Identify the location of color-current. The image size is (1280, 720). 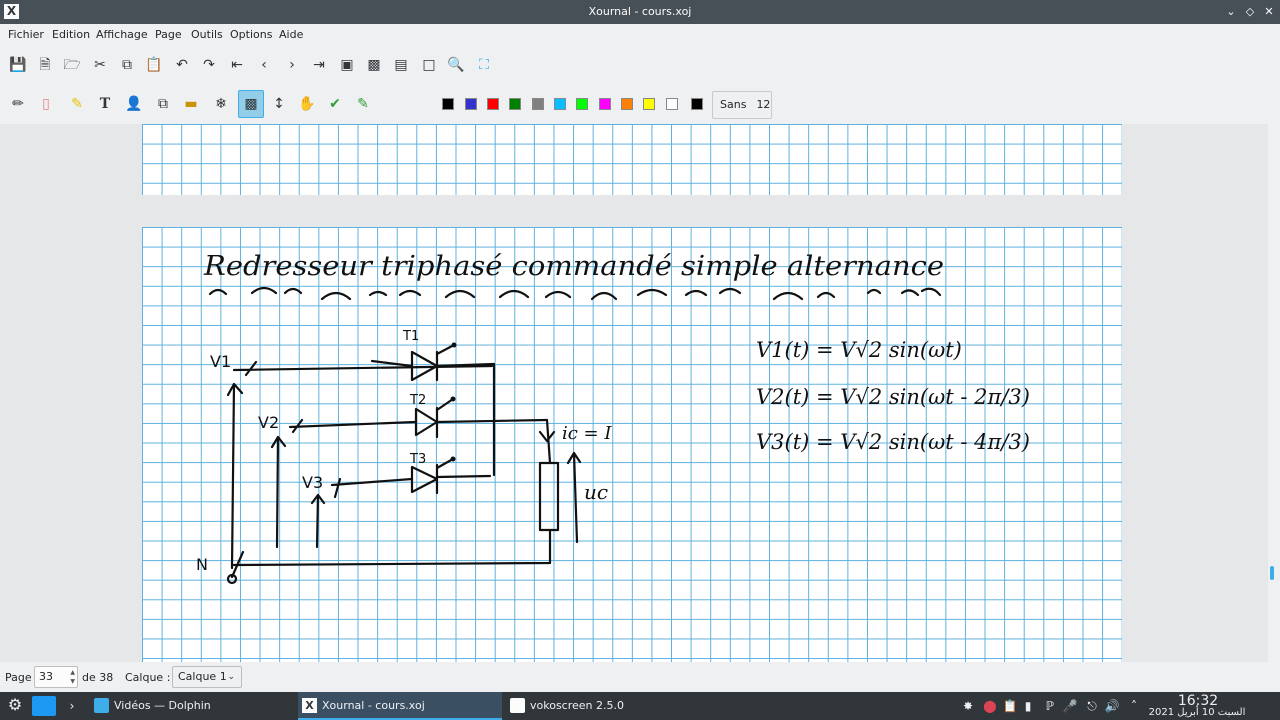
(697, 104).